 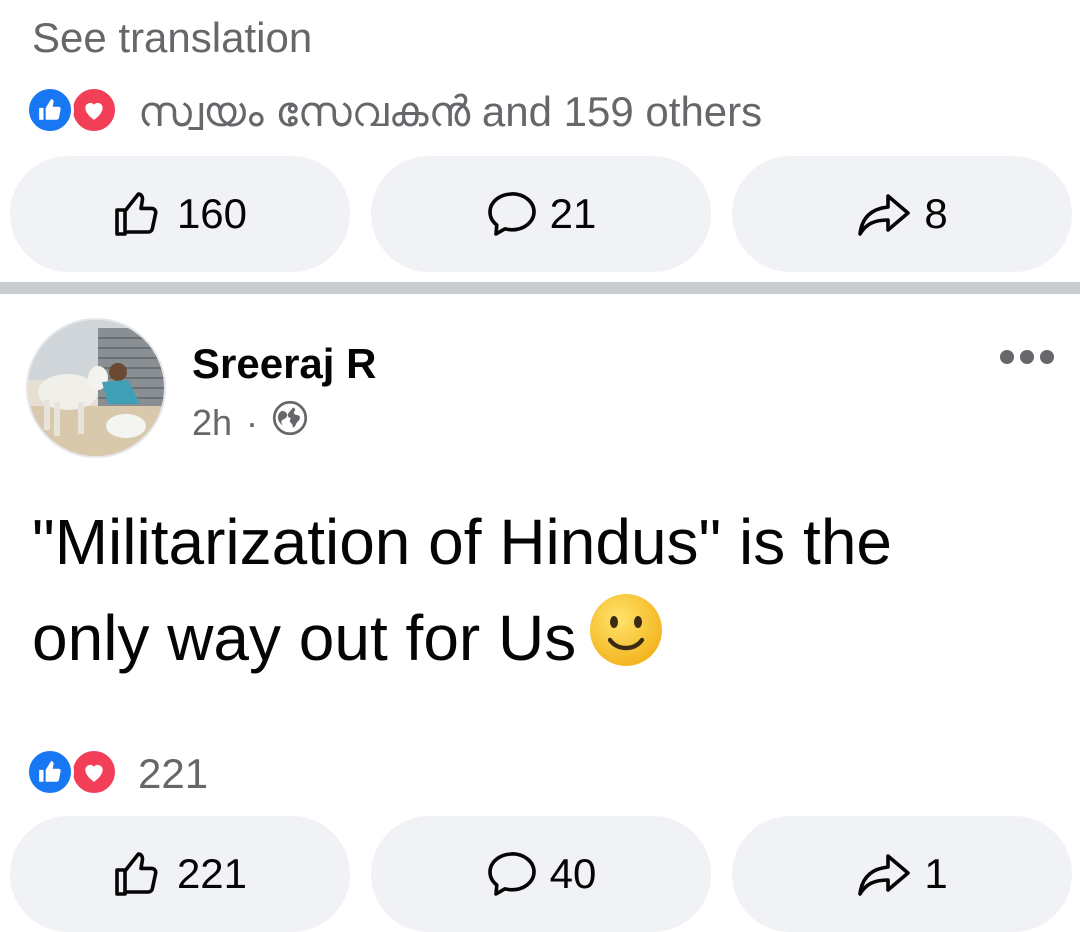 What do you see at coordinates (284, 364) in the screenshot?
I see `post-author-name: Sreeraj R` at bounding box center [284, 364].